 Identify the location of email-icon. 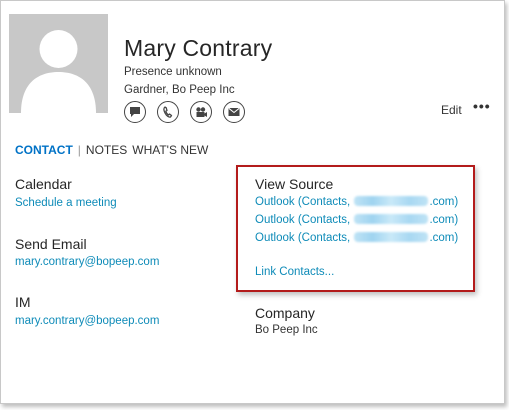
(234, 111).